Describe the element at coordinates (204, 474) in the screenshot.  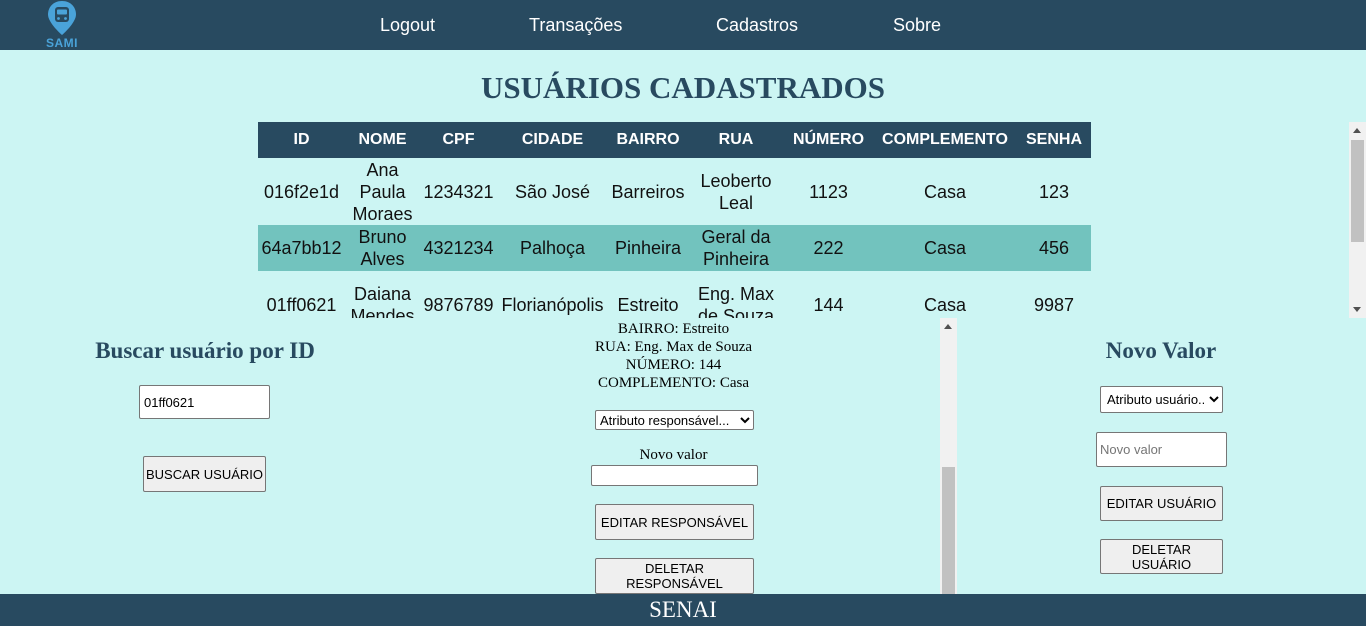
I see `search-user-button: BUSCAR USUÁRIO` at that location.